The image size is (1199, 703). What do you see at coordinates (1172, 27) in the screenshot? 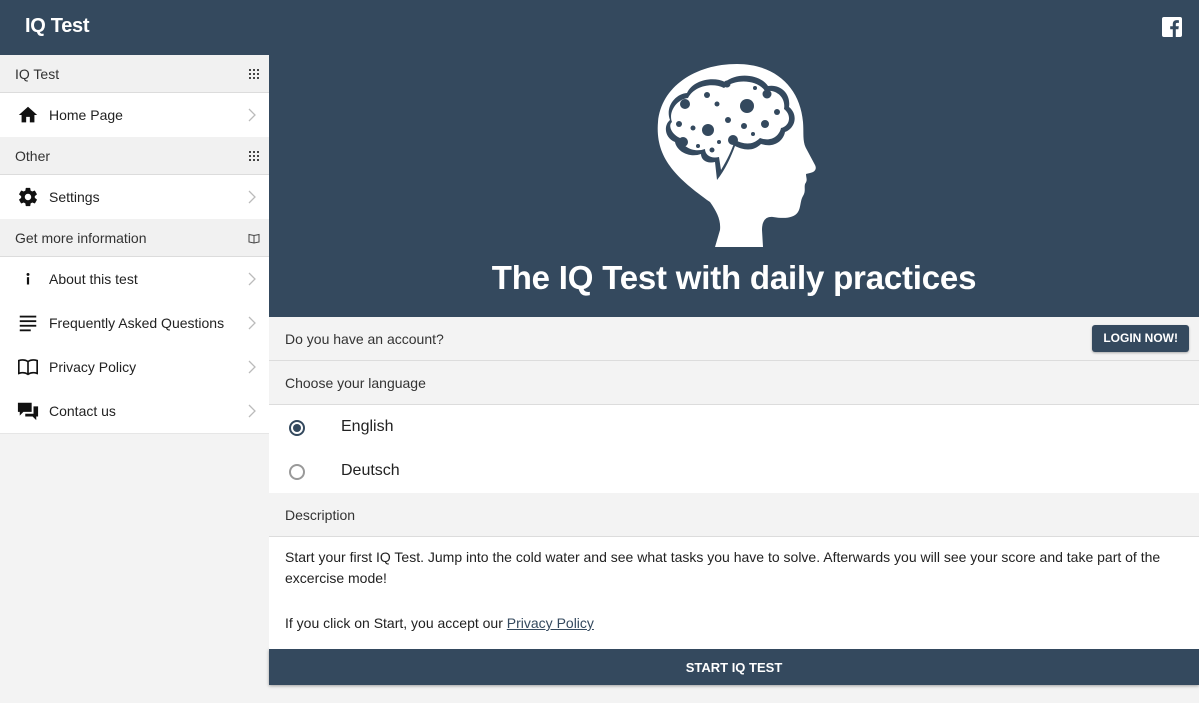
I see `facebook-icon` at bounding box center [1172, 27].